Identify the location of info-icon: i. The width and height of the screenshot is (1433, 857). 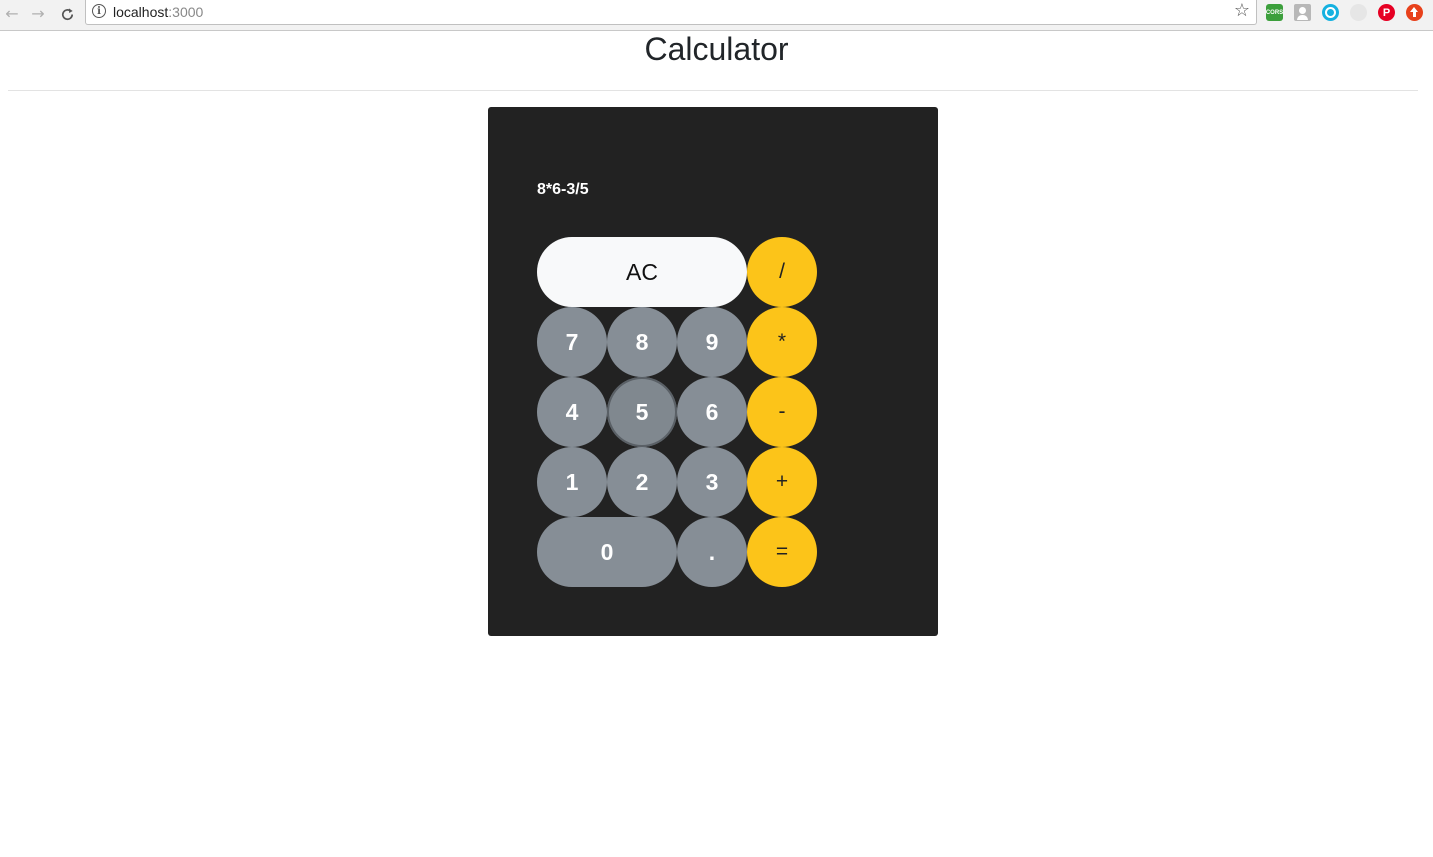
(99, 11).